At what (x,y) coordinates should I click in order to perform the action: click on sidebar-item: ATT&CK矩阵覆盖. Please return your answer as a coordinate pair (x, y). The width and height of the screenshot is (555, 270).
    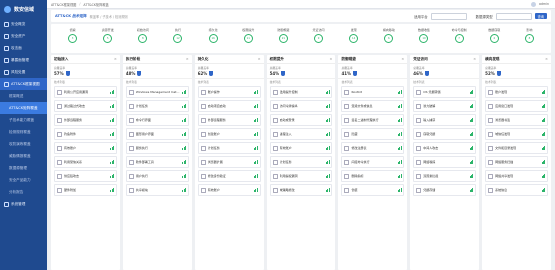
    Looking at the image, I should click on (23, 108).